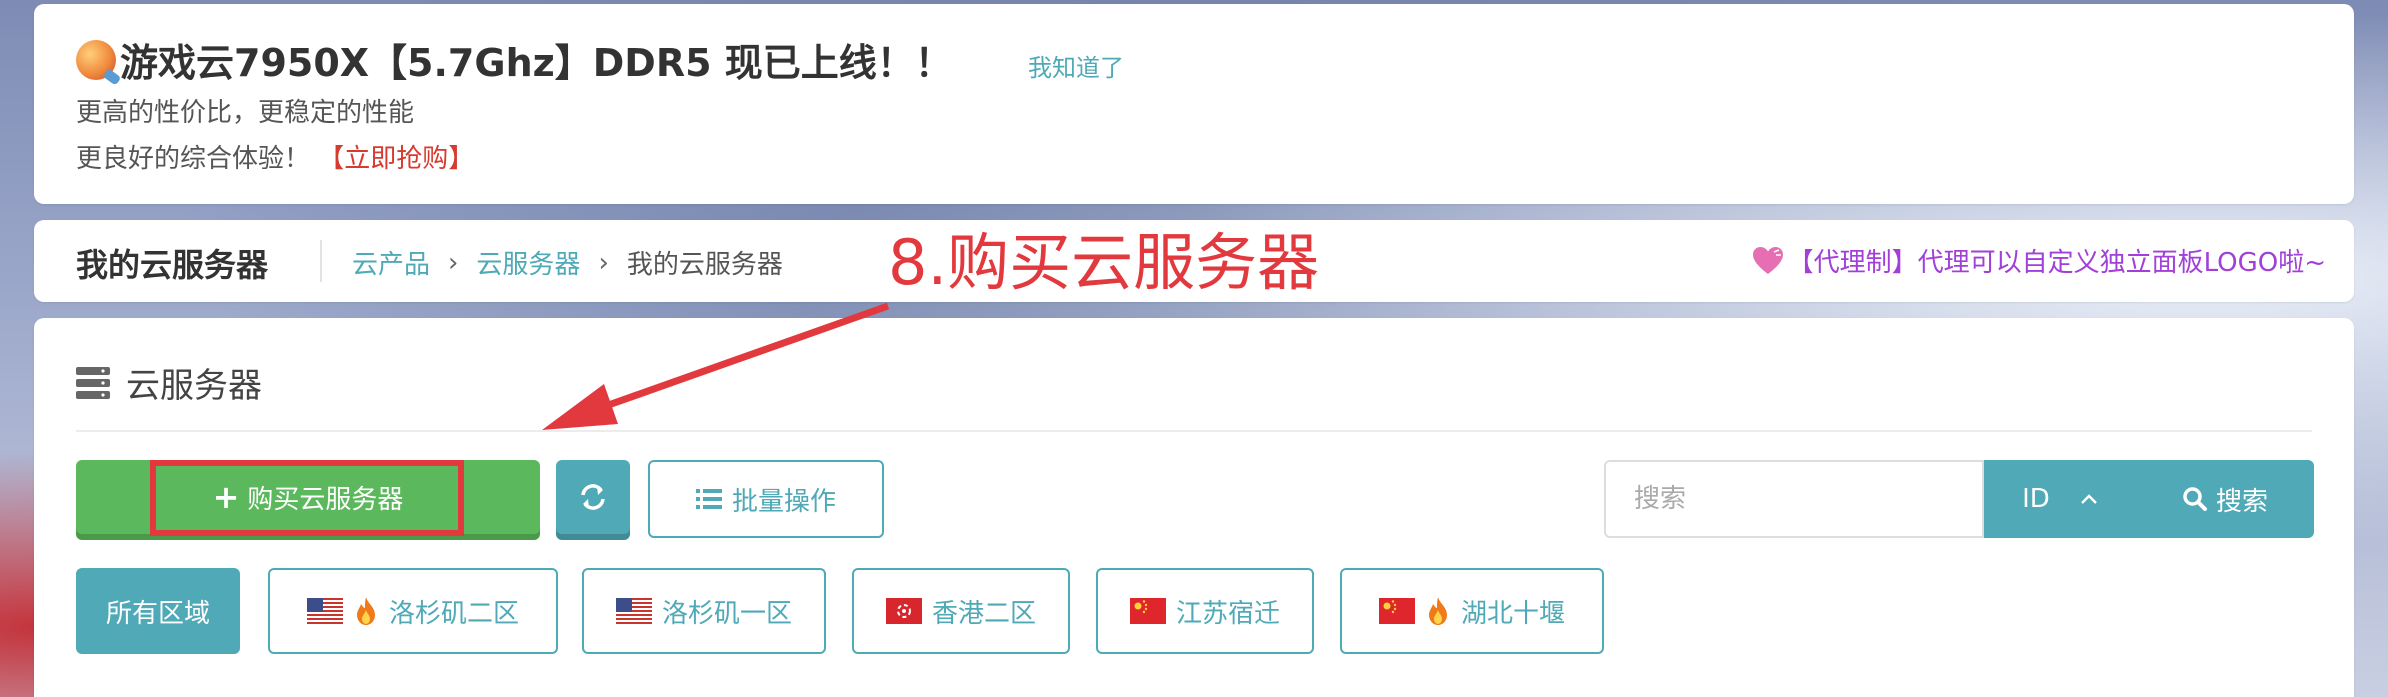 Image resolution: width=2388 pixels, height=697 pixels. I want to click on section-title: 云服务器, so click(169, 382).